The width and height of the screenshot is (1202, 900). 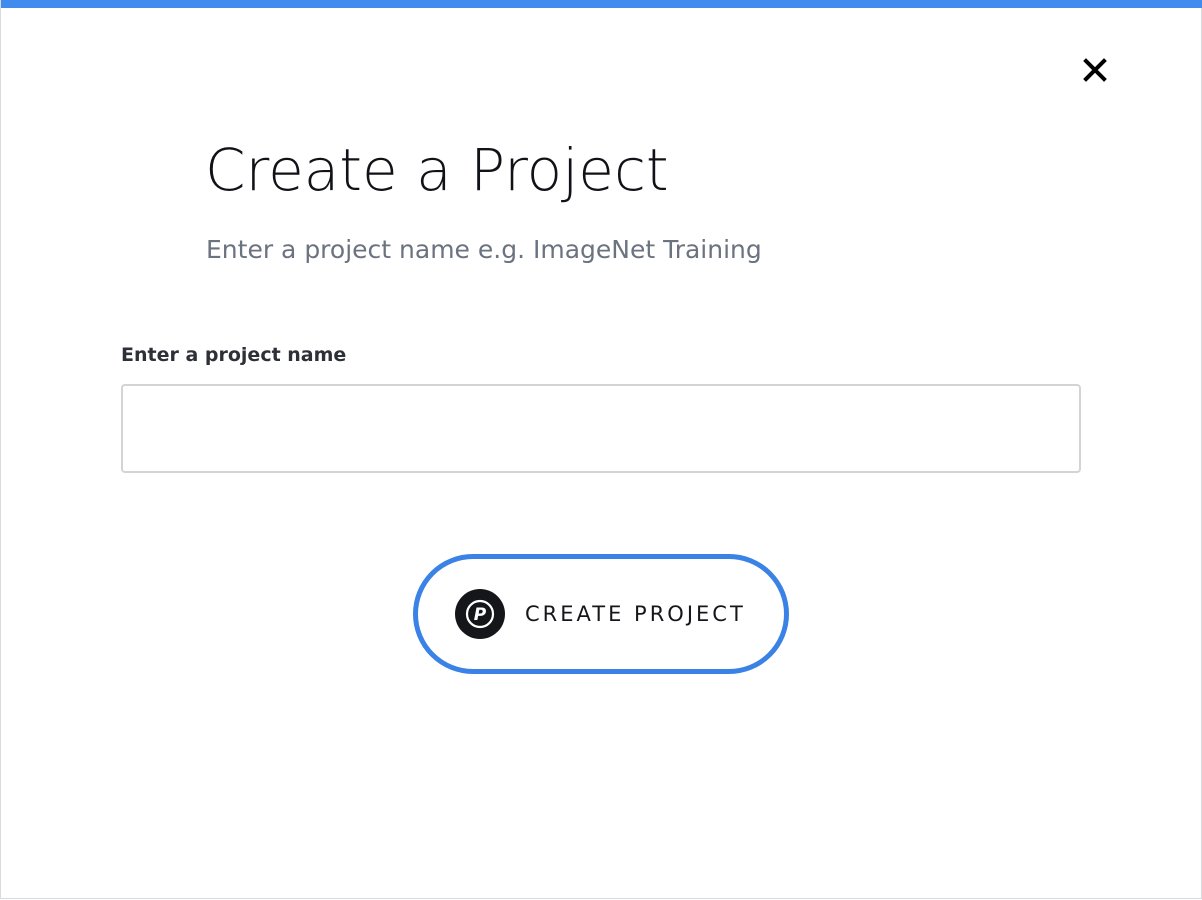 I want to click on close-icon, so click(x=1095, y=70).